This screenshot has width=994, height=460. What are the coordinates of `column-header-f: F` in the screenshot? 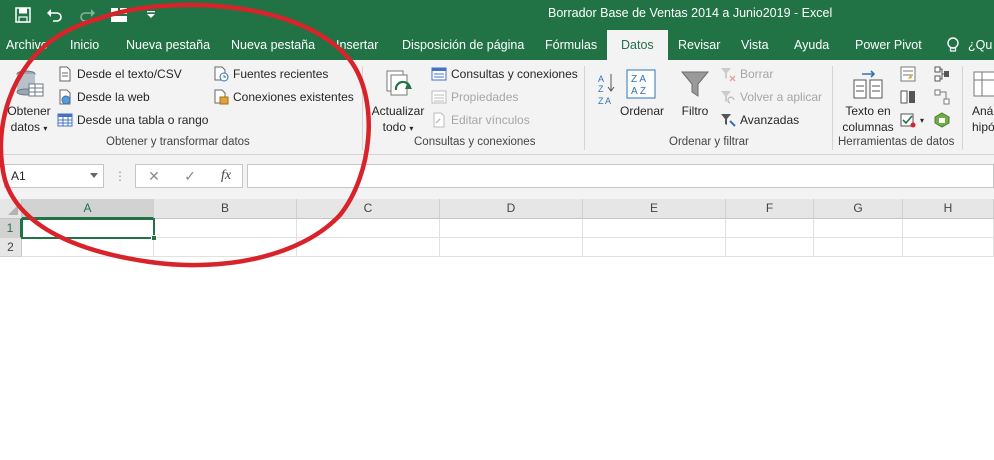 It's located at (770, 209).